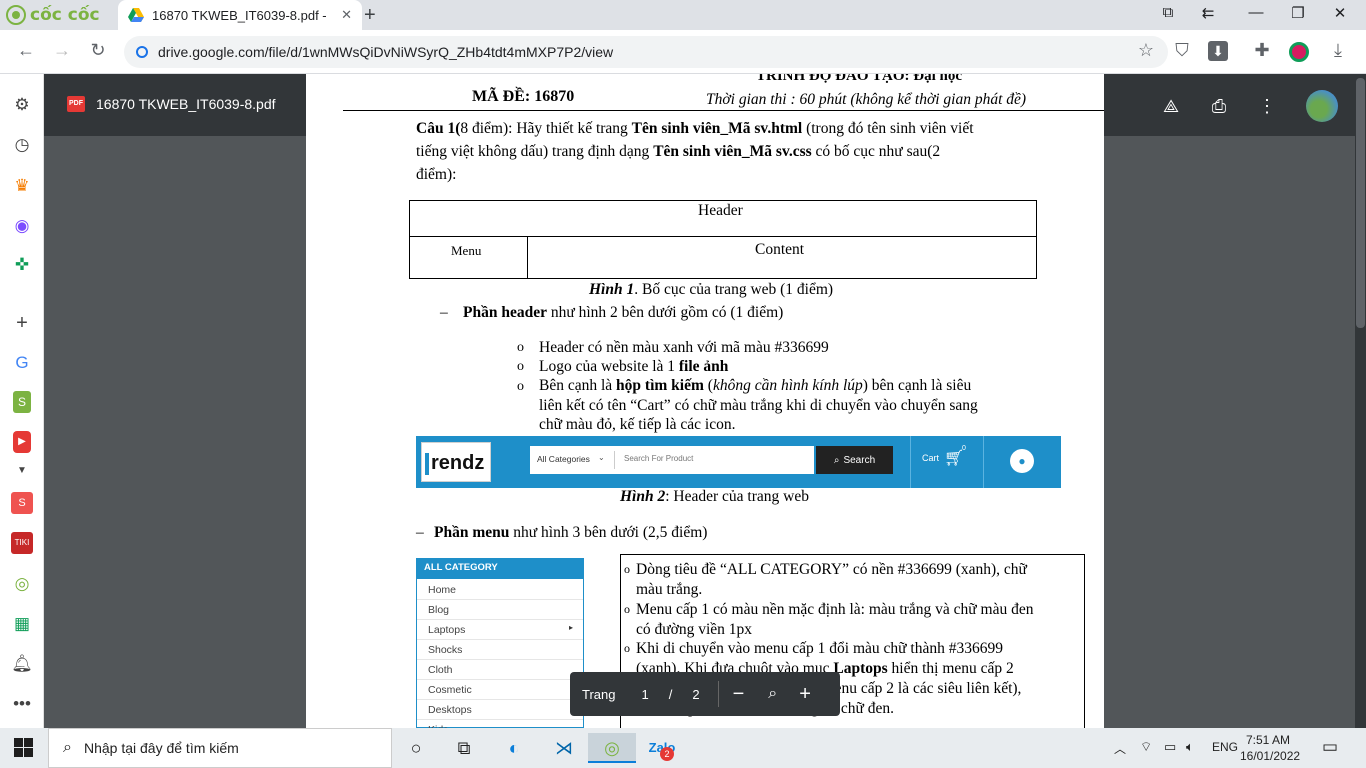 Image resolution: width=1366 pixels, height=768 pixels. Describe the element at coordinates (16, 15) in the screenshot. I see `coccoc-logo-icon` at that location.